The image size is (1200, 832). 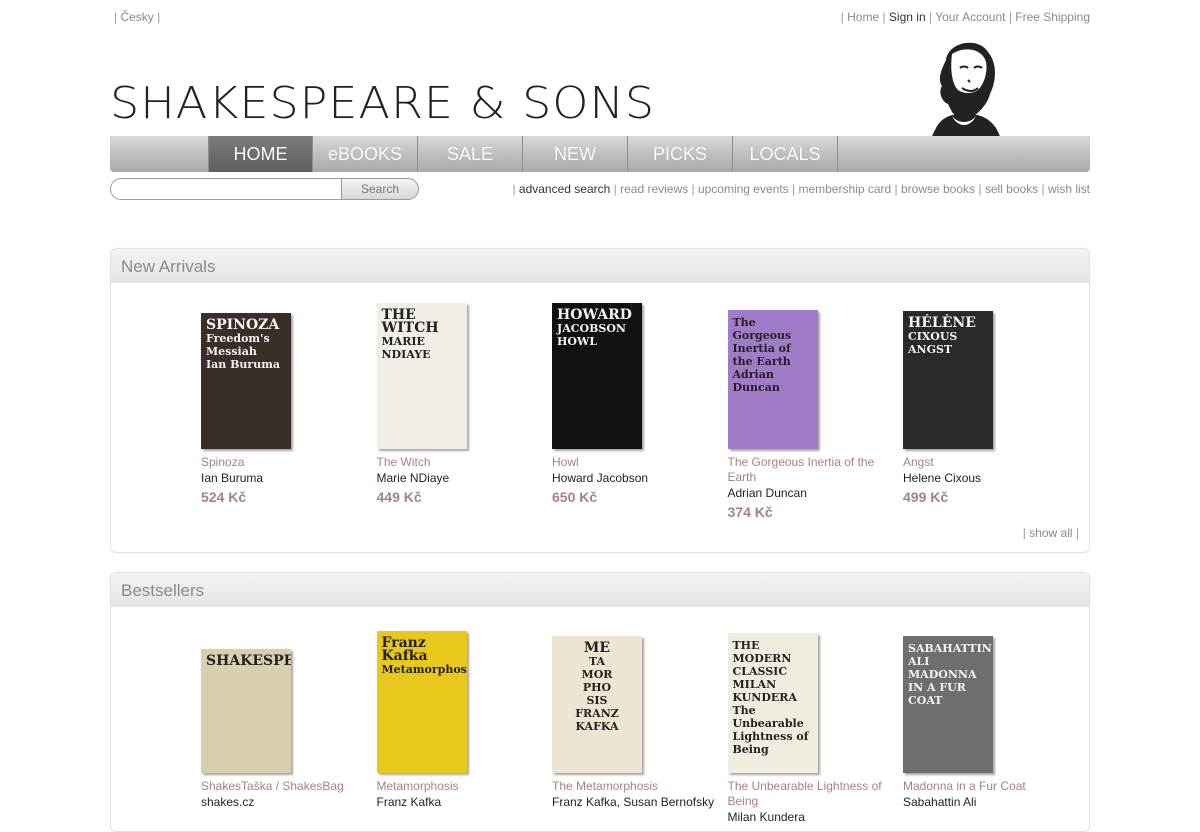 What do you see at coordinates (224, 497) in the screenshot?
I see `book-price: 524 Kč` at bounding box center [224, 497].